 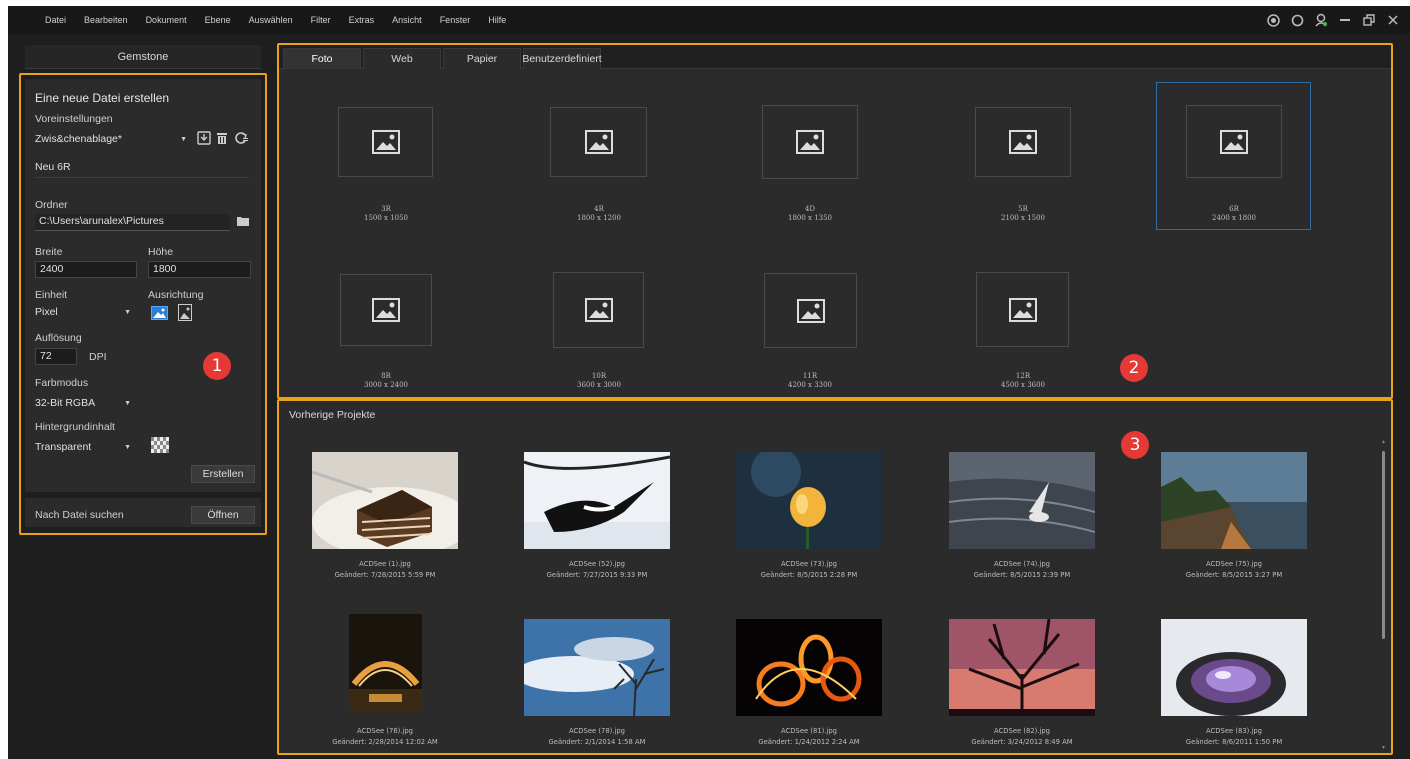 I want to click on photo-thumb-lens, so click(x=1234, y=667).